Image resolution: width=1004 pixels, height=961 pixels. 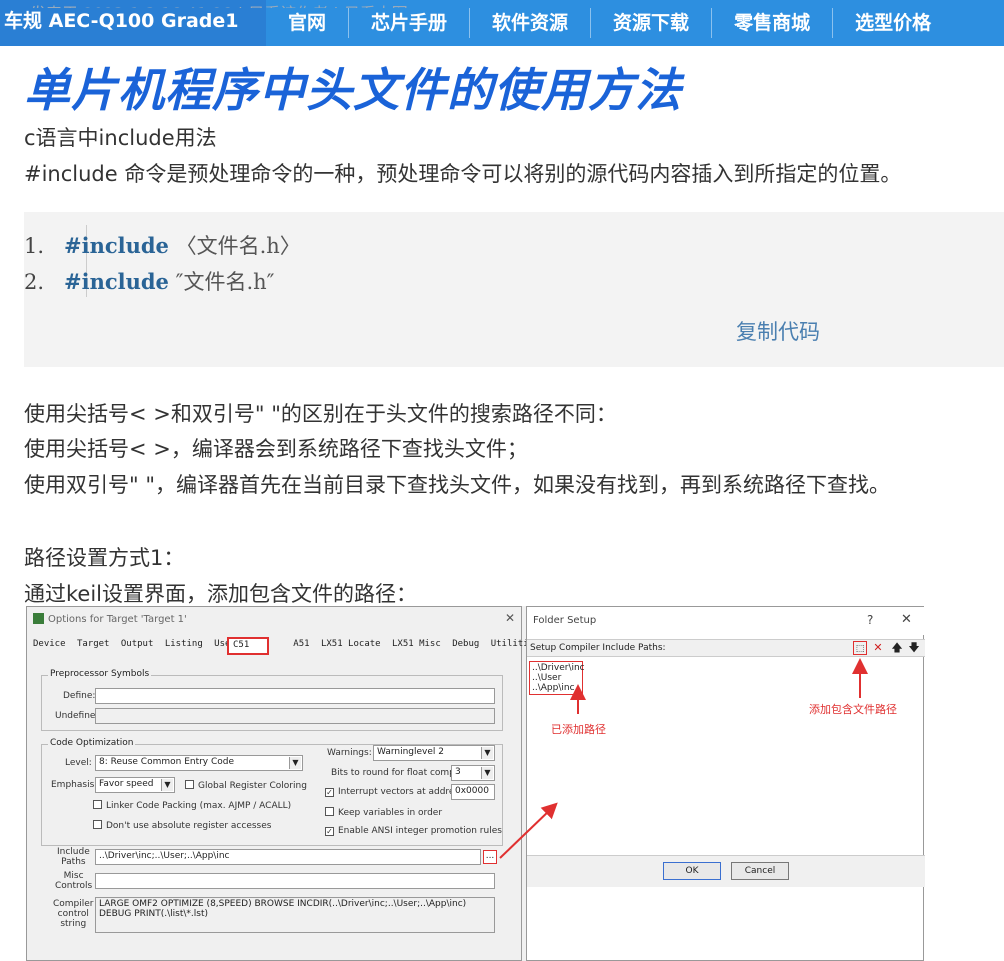 What do you see at coordinates (276, 449) in the screenshot?
I see `paragraph: 使用尖括号< >，编译器会到系统路径下查找头文件；` at bounding box center [276, 449].